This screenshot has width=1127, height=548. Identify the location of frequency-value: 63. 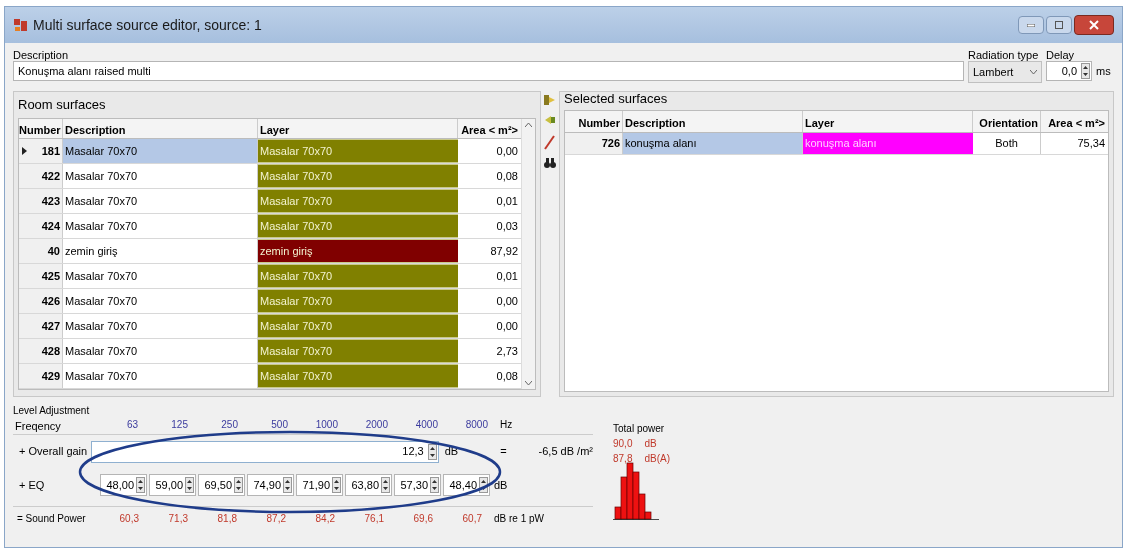
(132, 425).